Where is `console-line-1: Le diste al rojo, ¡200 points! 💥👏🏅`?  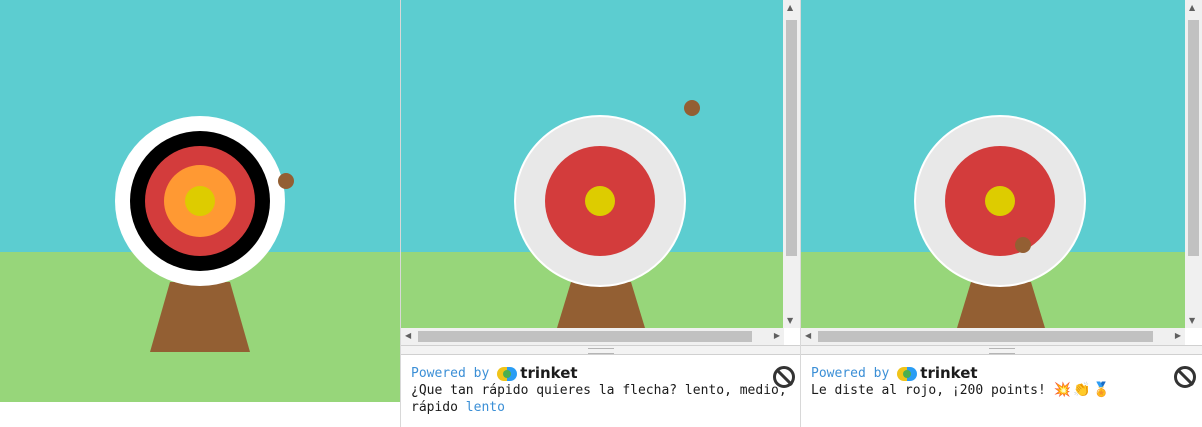 console-line-1: Le diste al rojo, ¡200 points! 💥👏🏅 is located at coordinates (1001, 390).